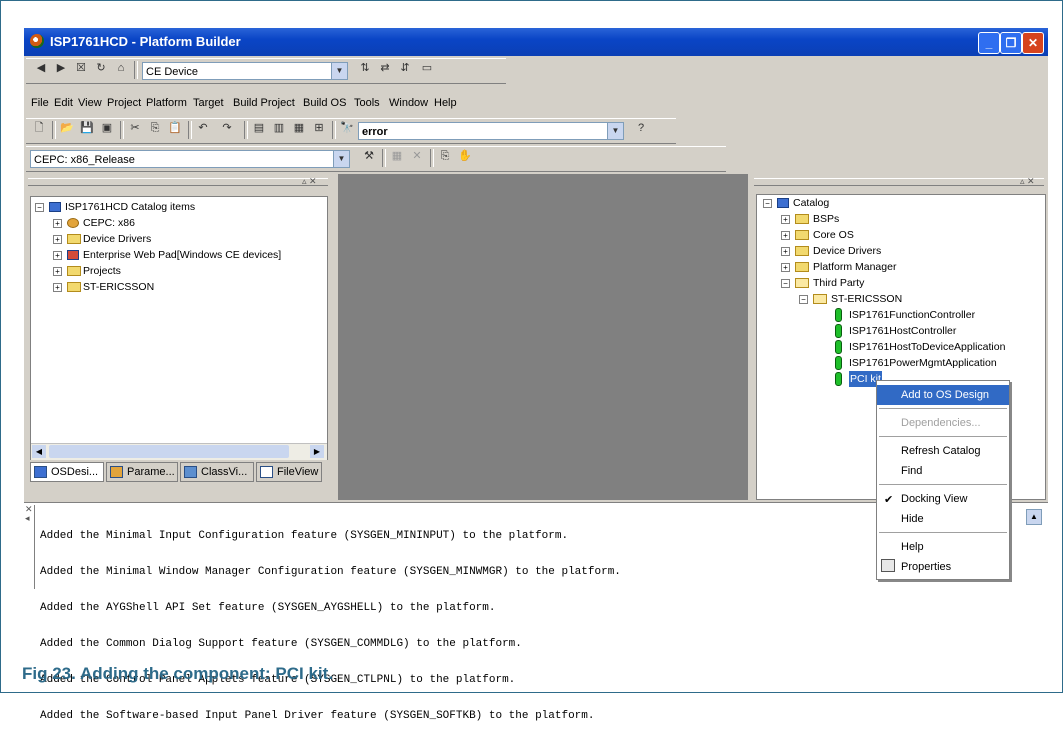 This screenshot has width=1063, height=746. What do you see at coordinates (367, 103) in the screenshot?
I see `menu-tools: Tools` at bounding box center [367, 103].